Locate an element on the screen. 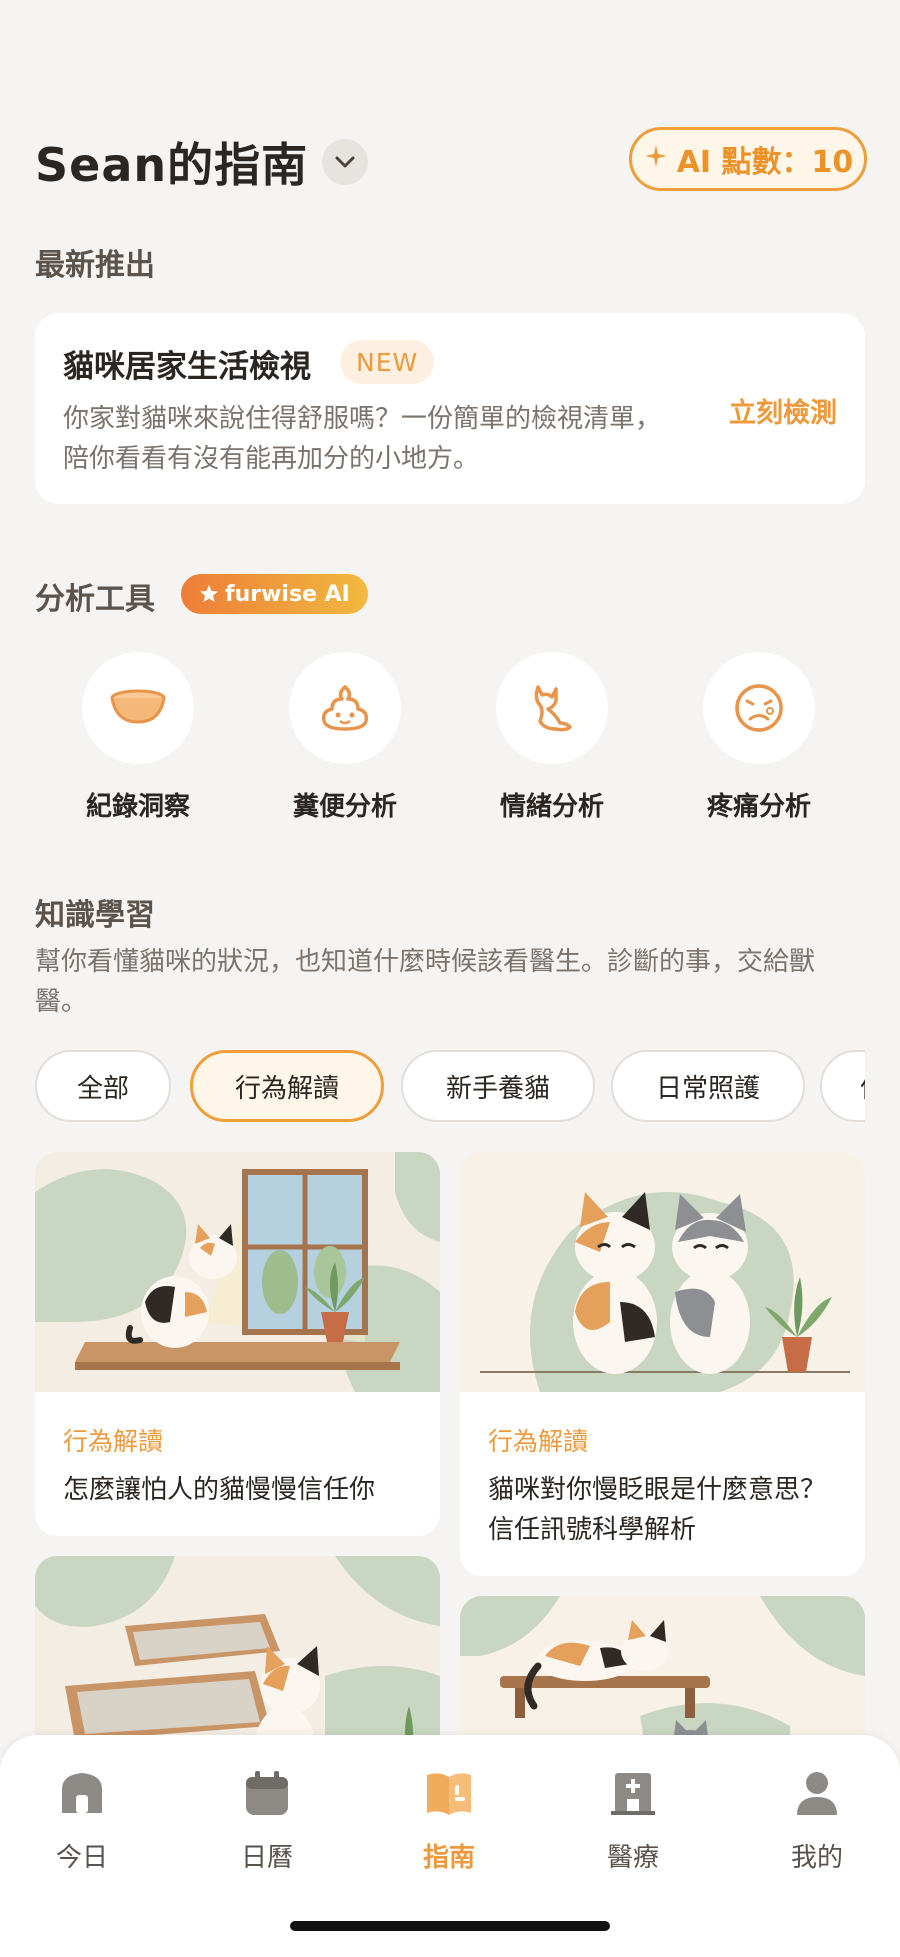  tool-label: 紀錄洞察 is located at coordinates (137, 807).